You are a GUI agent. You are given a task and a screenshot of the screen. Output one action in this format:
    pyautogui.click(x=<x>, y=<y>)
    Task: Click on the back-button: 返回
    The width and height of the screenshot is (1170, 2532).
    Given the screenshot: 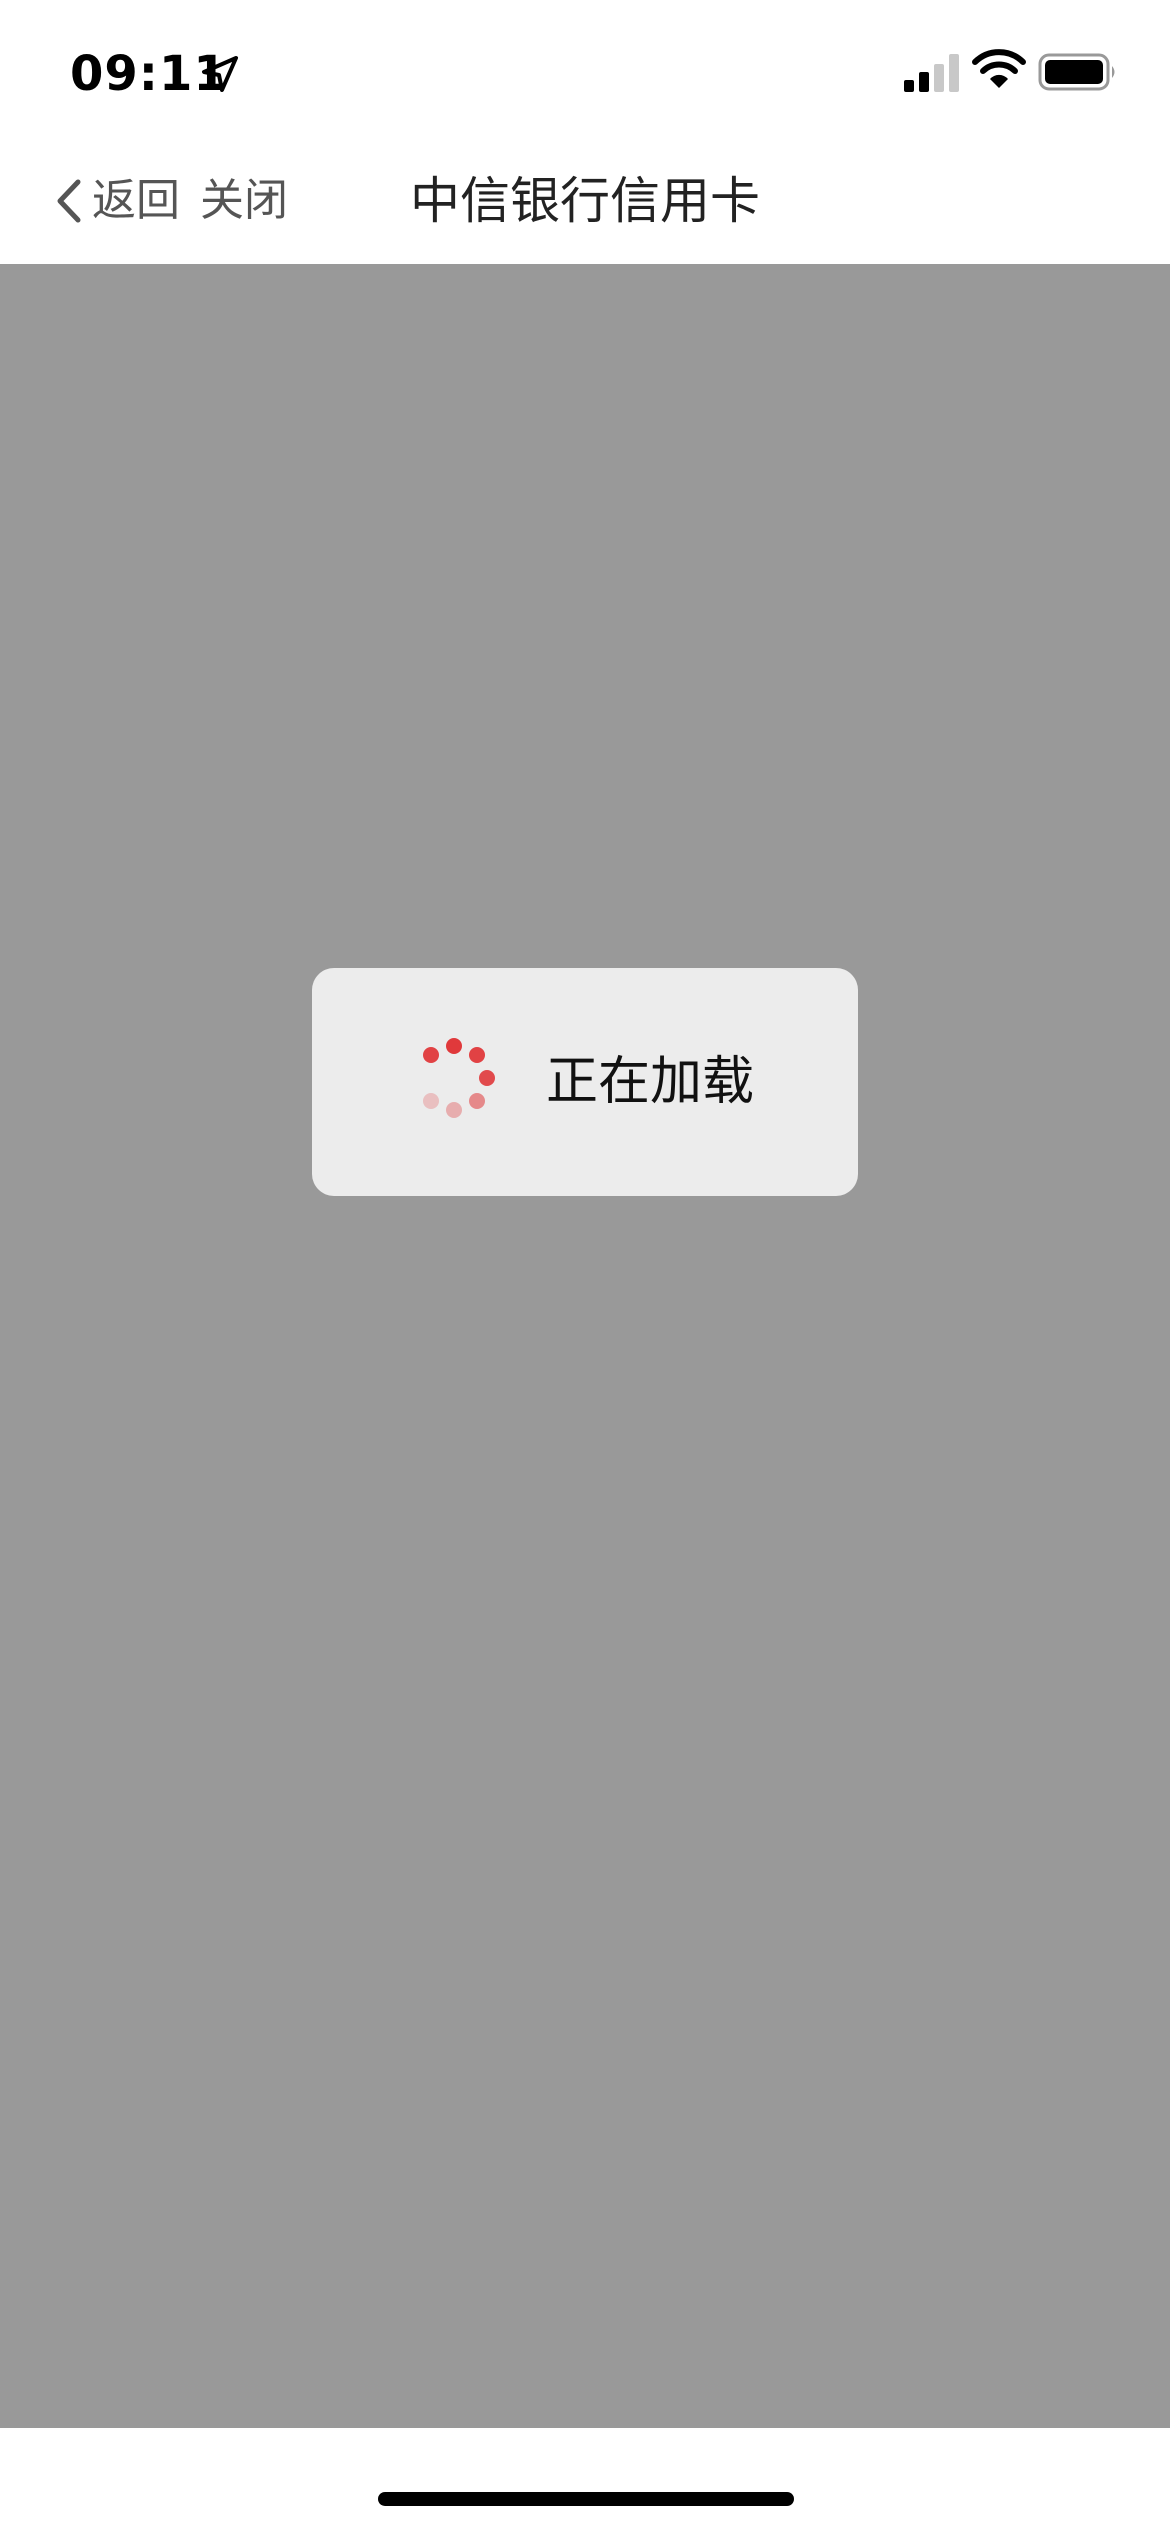 What is the action you would take?
    pyautogui.click(x=116, y=201)
    